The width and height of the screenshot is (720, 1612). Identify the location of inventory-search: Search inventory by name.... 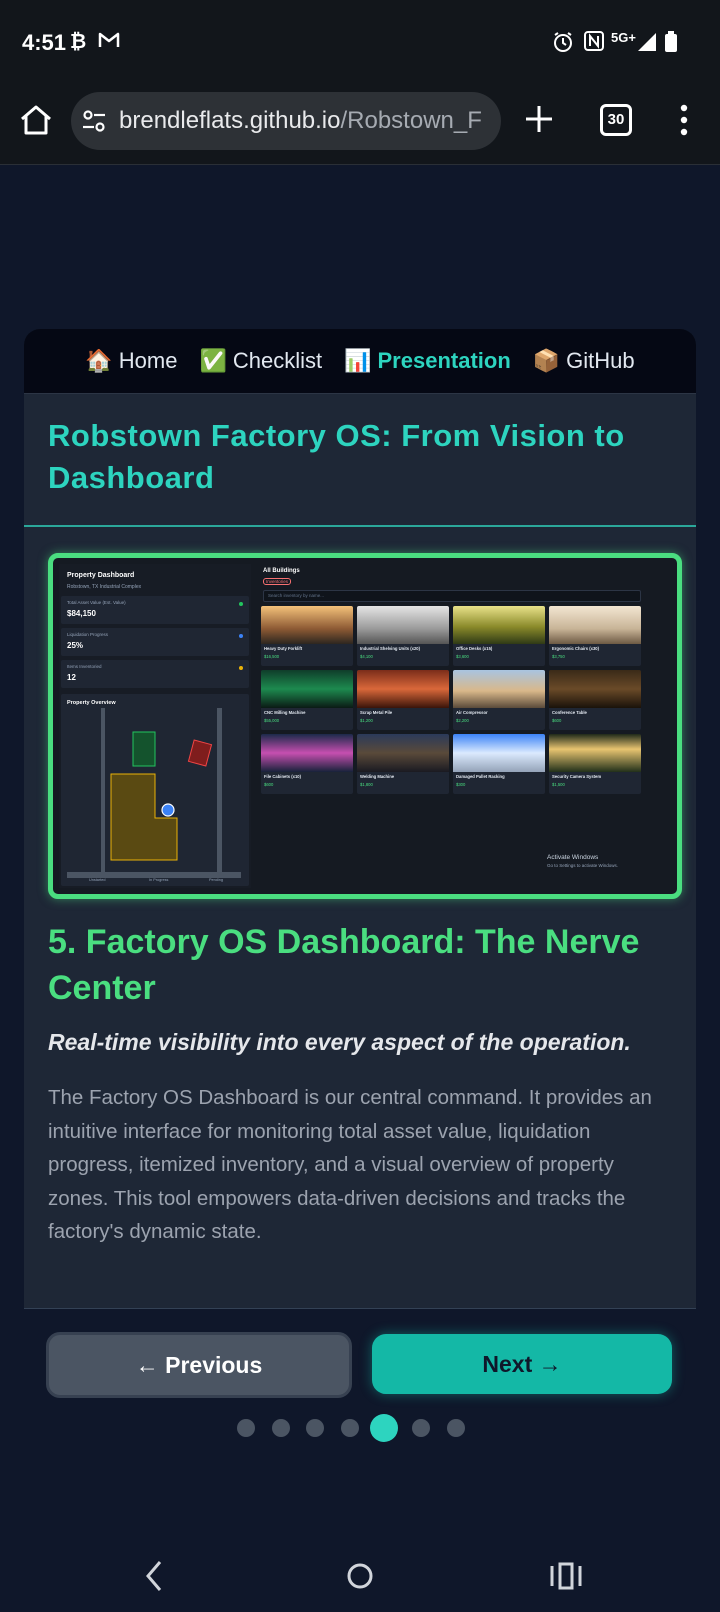
(452, 596).